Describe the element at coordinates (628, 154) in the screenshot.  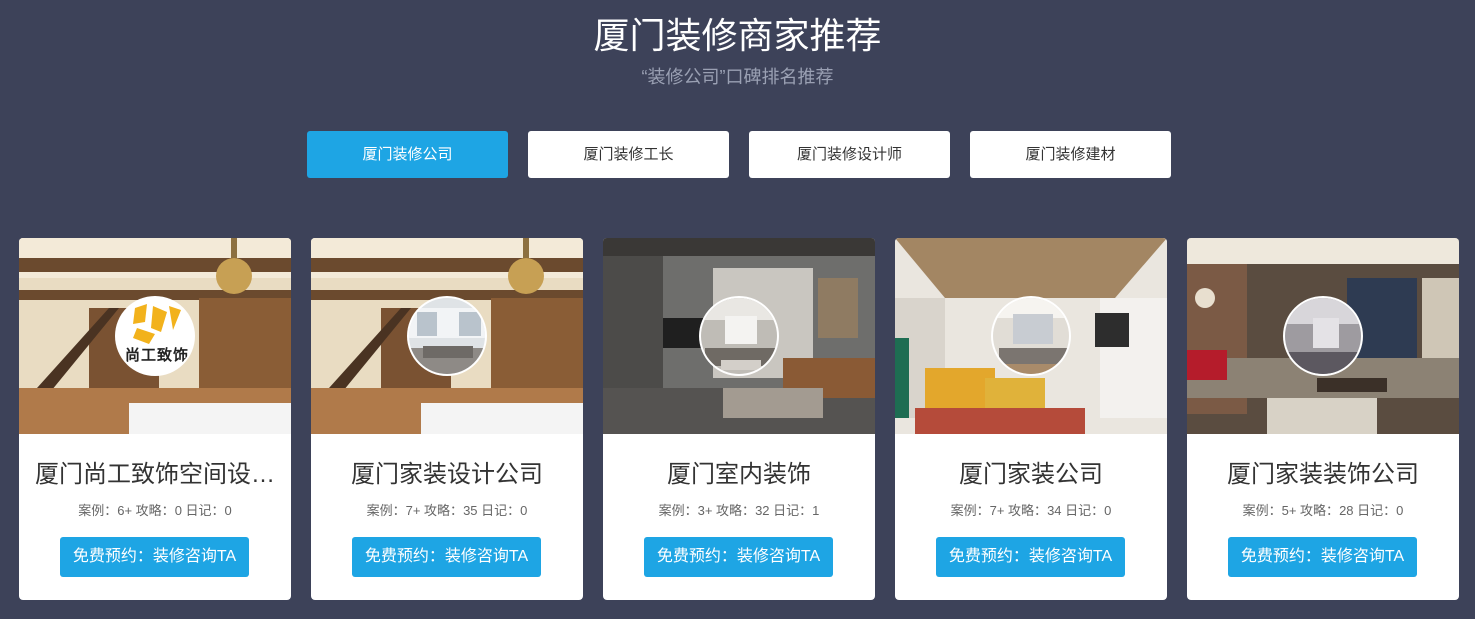
I see `tab-foreman: 厦门装修工长` at that location.